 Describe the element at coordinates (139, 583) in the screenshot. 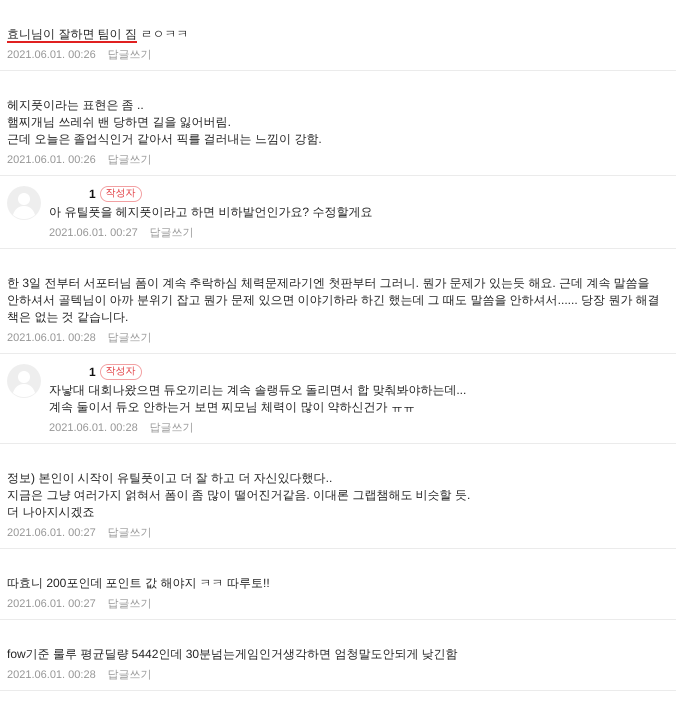

I see `comment-text: 따효니 200포인데 포인트 값 해야지 ㅋㅋ 따루토!!` at that location.